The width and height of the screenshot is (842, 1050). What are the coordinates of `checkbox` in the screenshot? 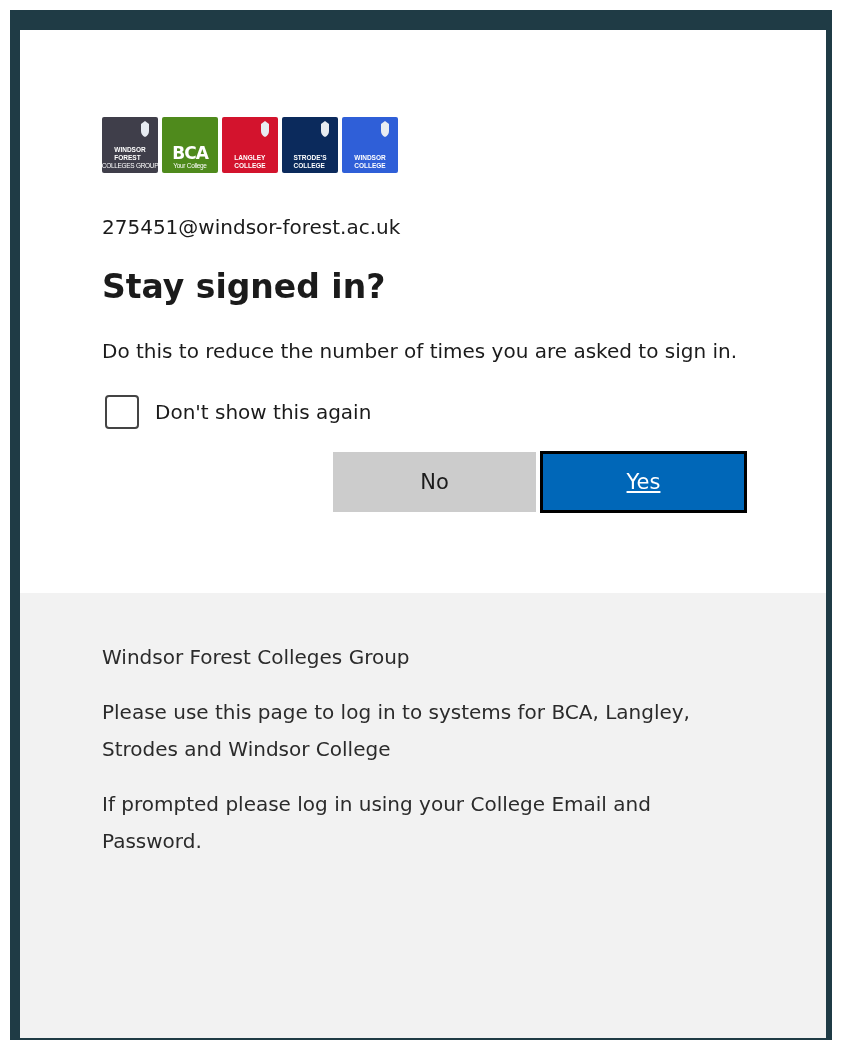 It's located at (122, 412).